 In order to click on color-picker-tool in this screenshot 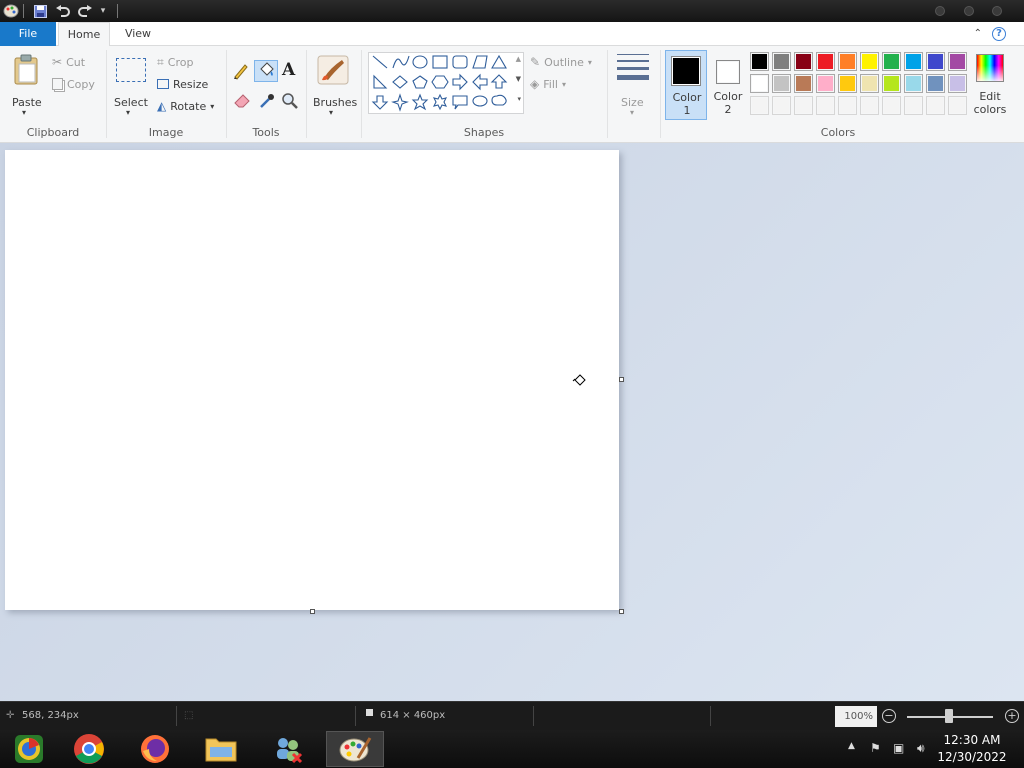, I will do `click(268, 102)`.